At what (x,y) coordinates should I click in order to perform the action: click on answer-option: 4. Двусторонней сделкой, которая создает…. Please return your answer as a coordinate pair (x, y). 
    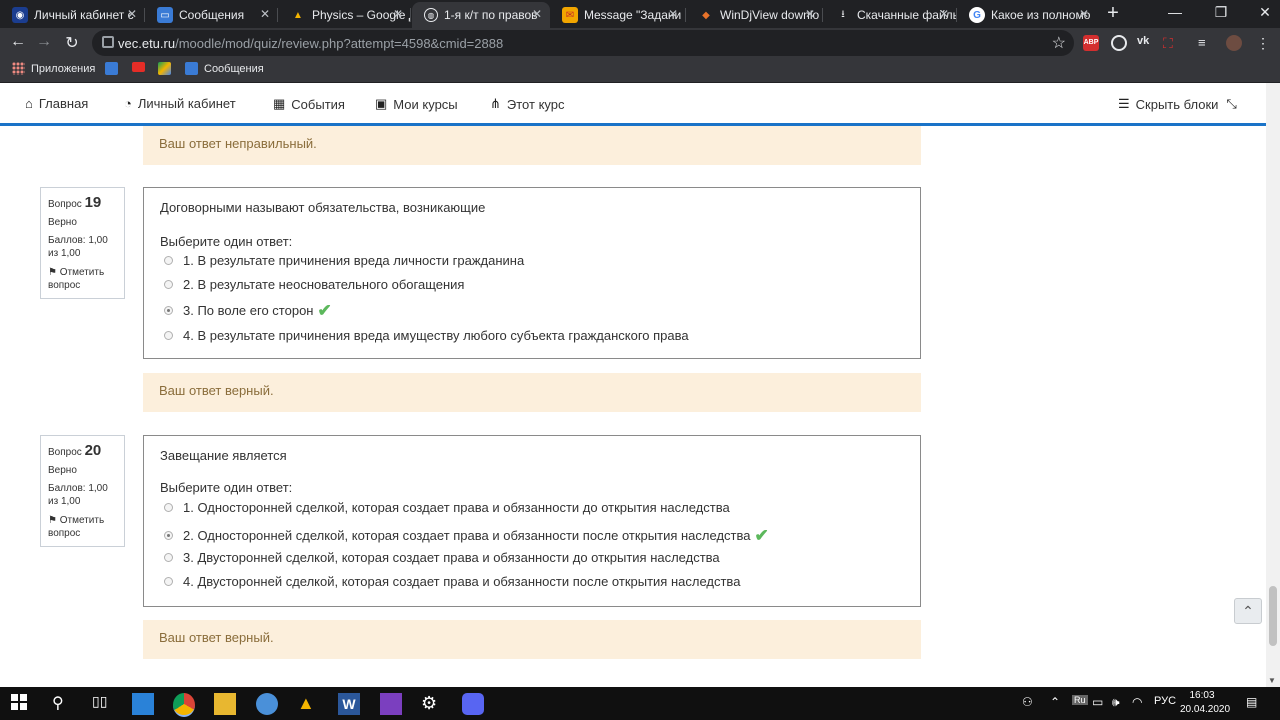
    Looking at the image, I should click on (452, 581).